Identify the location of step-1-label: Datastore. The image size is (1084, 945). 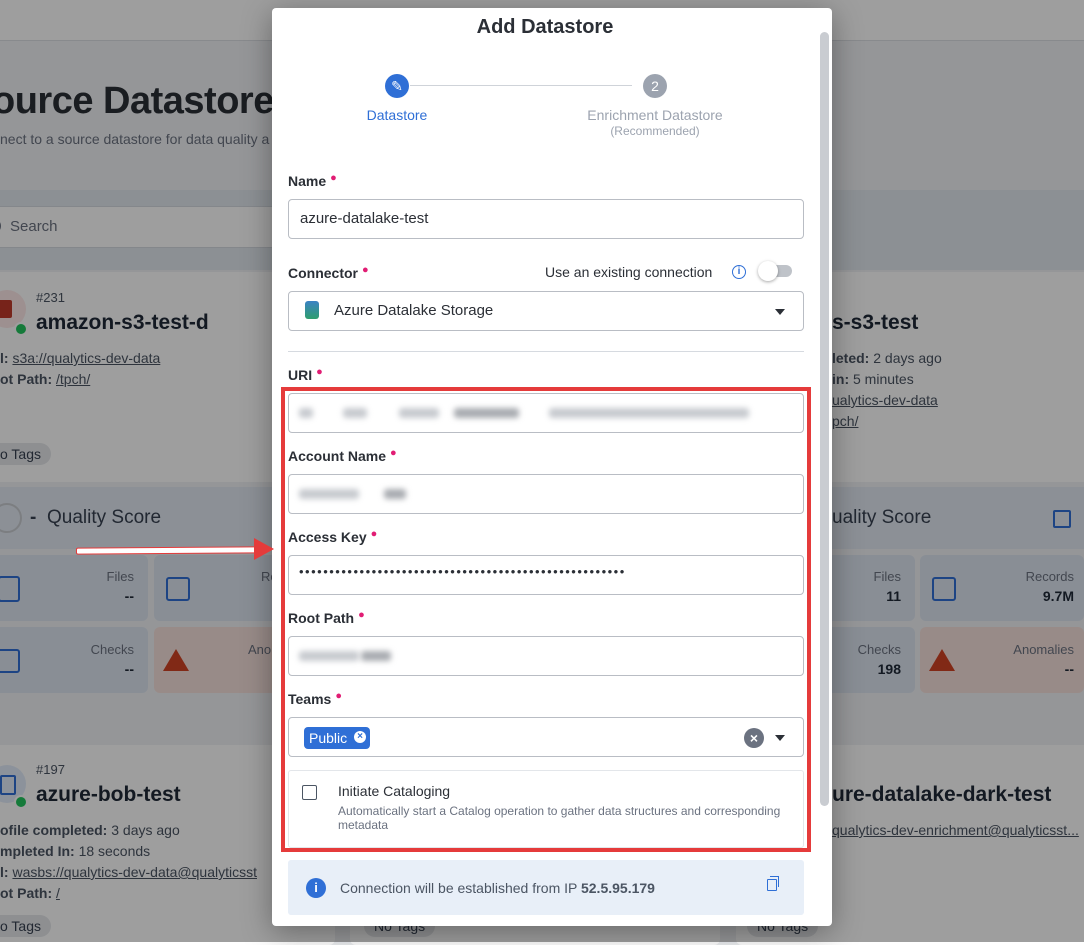
(397, 115).